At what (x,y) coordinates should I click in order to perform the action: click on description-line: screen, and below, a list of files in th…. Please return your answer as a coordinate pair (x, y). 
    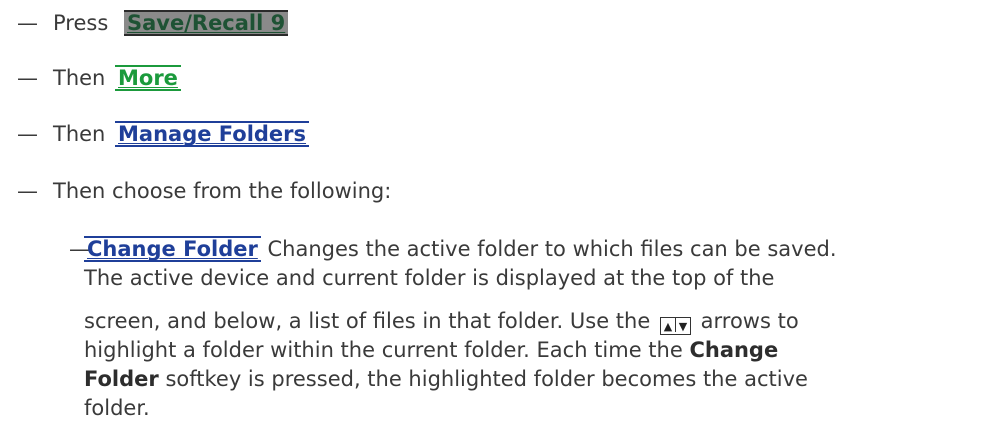
    Looking at the image, I should click on (441, 321).